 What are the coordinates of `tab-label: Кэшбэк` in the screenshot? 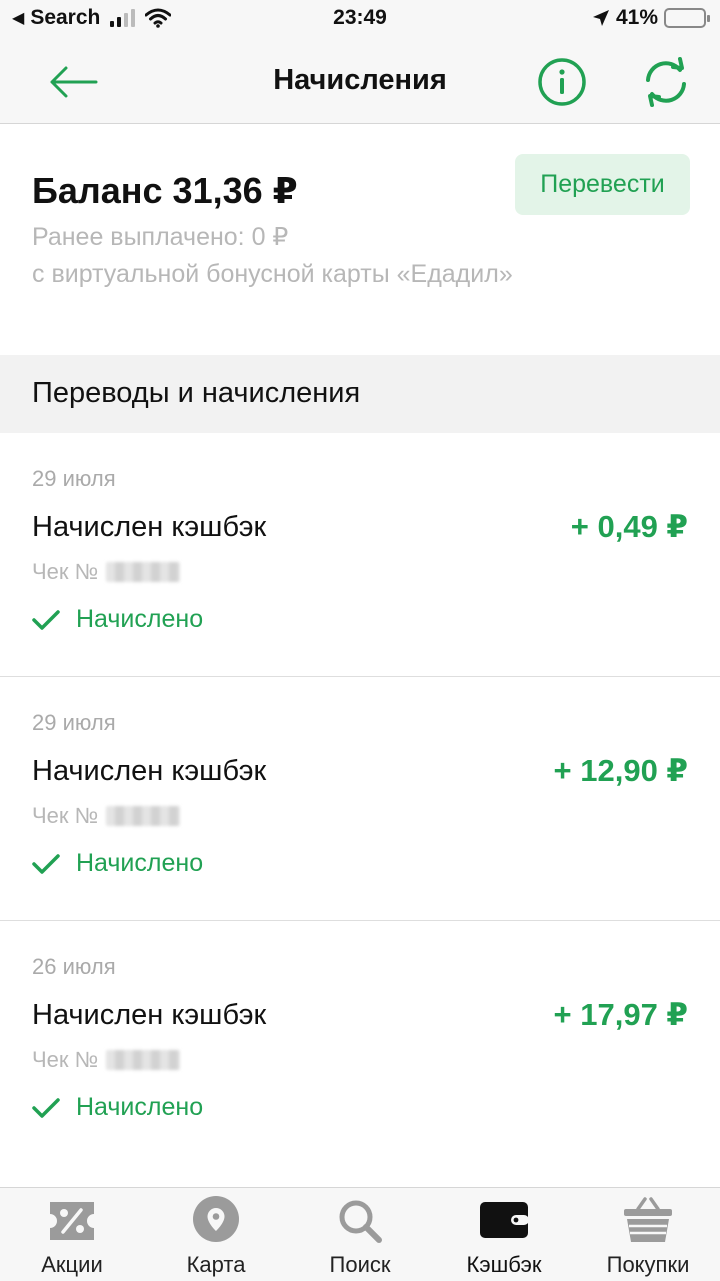 It's located at (504, 1264).